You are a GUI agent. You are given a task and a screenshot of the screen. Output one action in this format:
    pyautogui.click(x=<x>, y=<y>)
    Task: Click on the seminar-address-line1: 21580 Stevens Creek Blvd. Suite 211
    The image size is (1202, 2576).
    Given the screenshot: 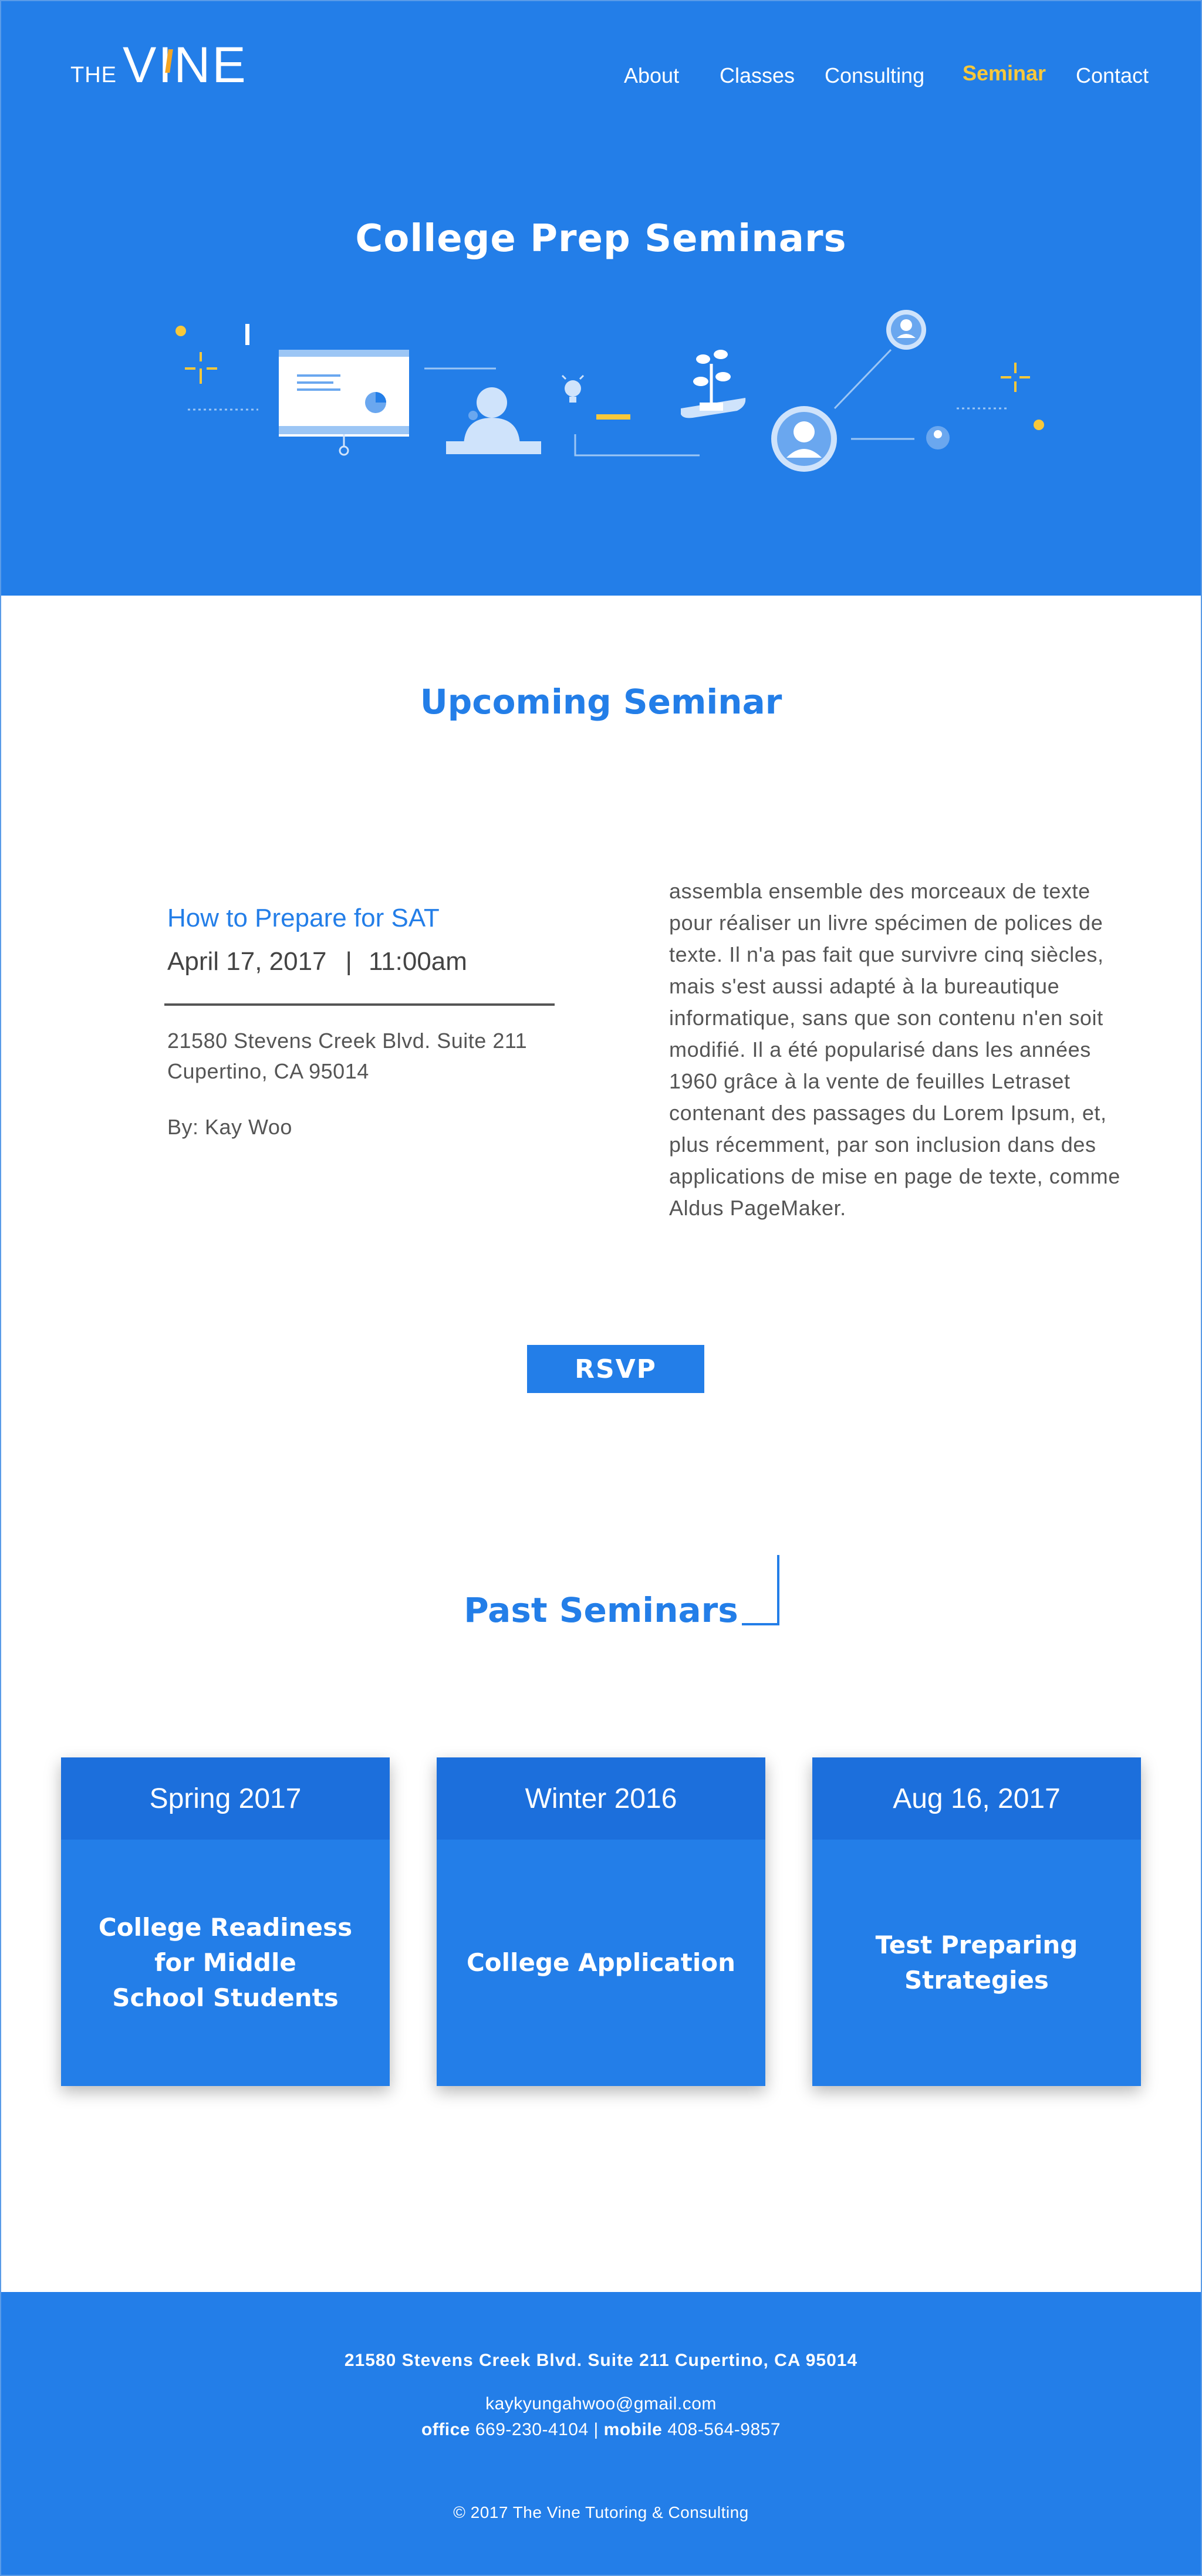 What is the action you would take?
    pyautogui.click(x=347, y=1041)
    